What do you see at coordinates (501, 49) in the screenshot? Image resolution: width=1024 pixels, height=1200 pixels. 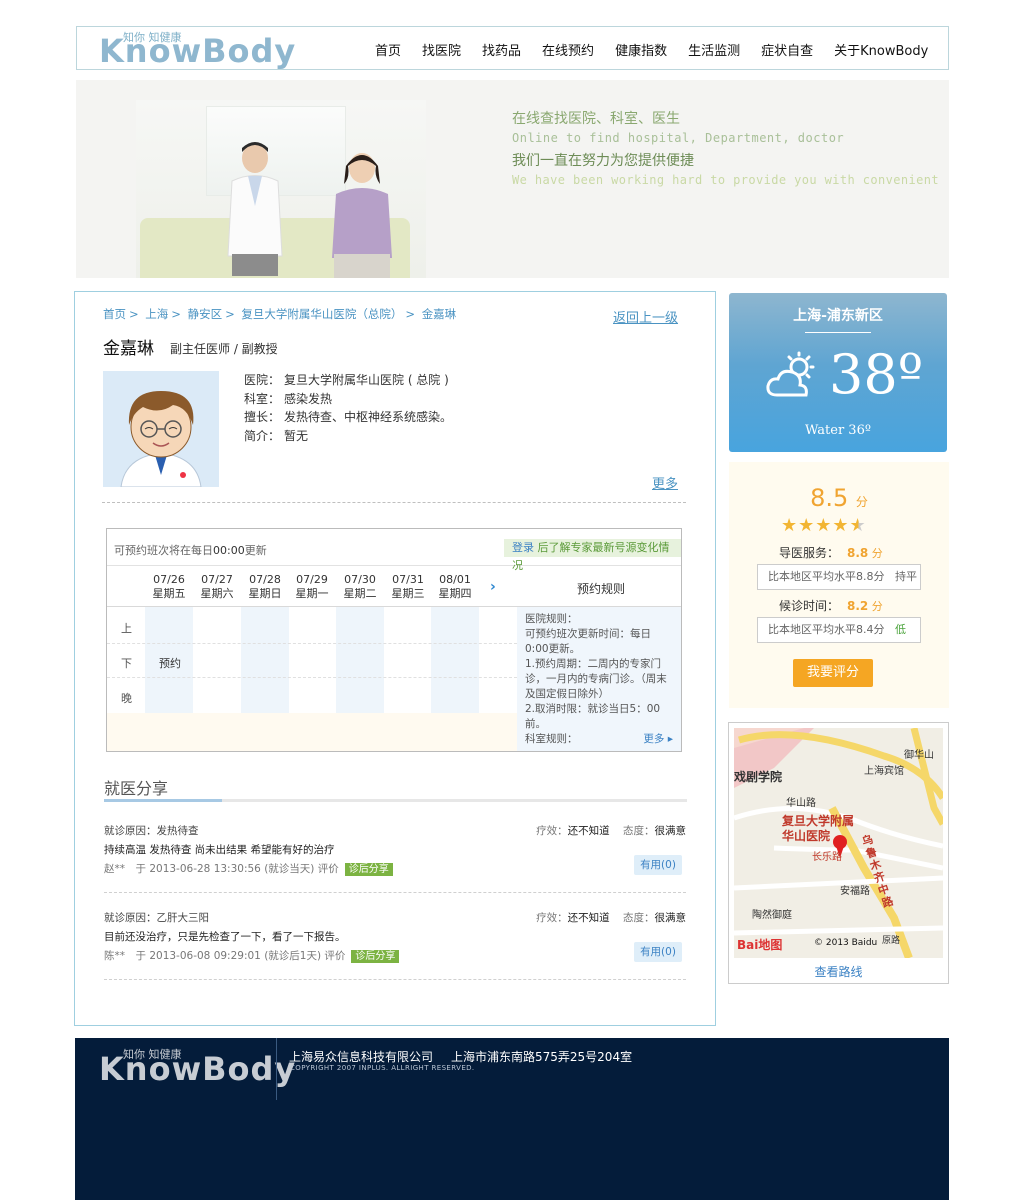 I see `nav-medicine: 找药品` at bounding box center [501, 49].